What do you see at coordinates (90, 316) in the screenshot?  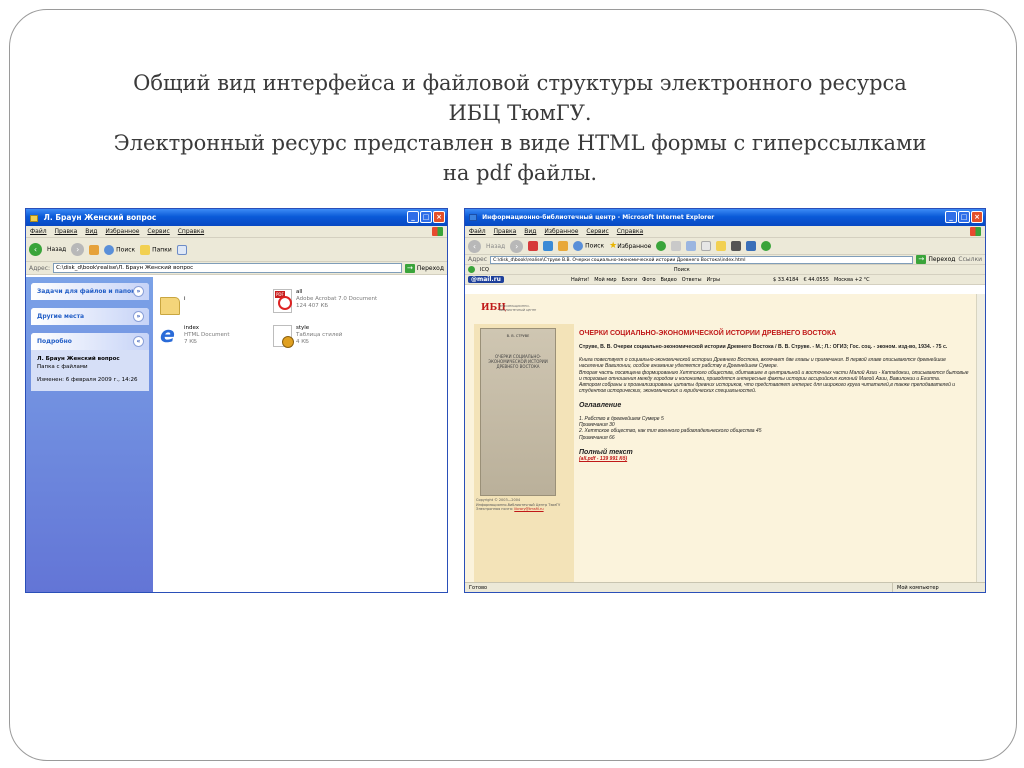 I see `task-box-places-header: Другие места »` at bounding box center [90, 316].